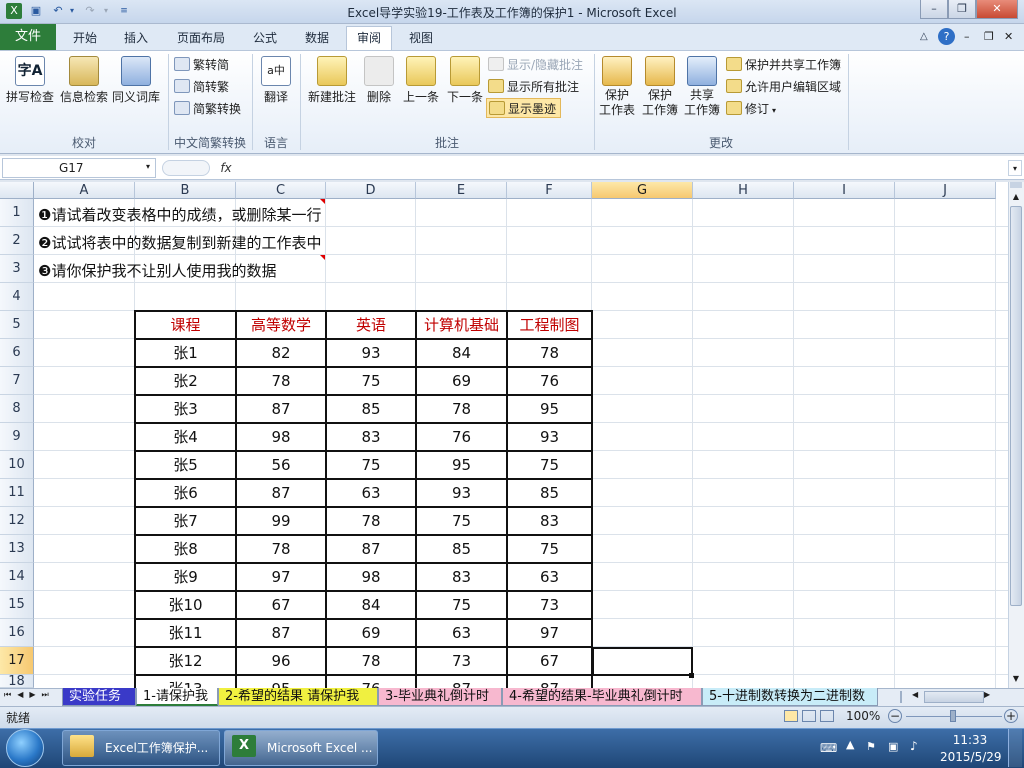 This screenshot has height=768, width=1024. Describe the element at coordinates (369, 38) in the screenshot. I see `tab-review: 审阅` at that location.